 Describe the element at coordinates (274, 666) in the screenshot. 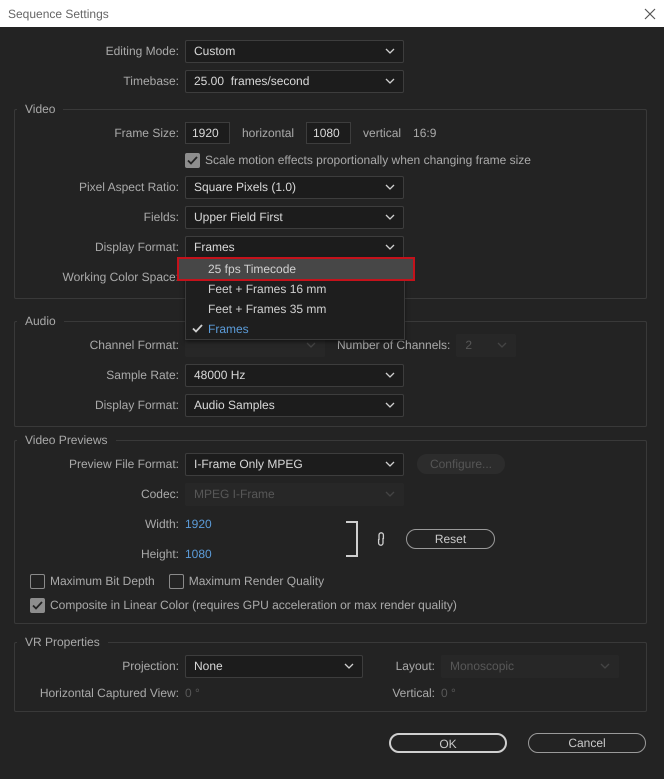

I see `dropdown: None` at that location.